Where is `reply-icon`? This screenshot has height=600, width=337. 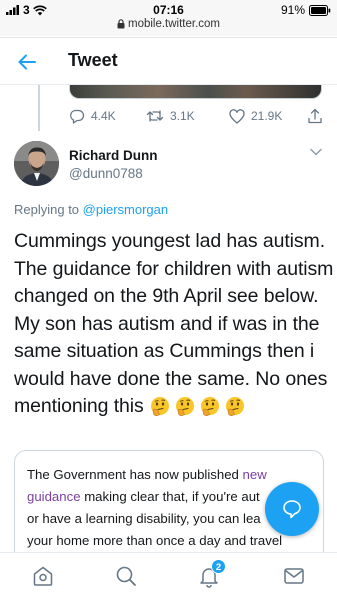 reply-icon is located at coordinates (77, 116).